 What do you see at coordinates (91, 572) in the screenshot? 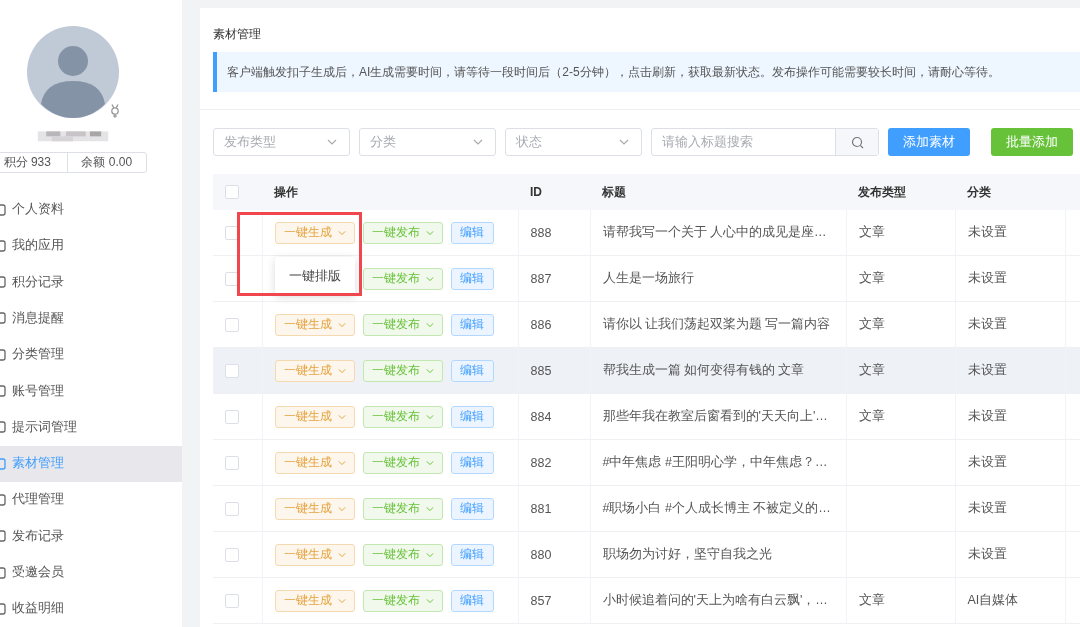
I see `menu-item: 受邀会员` at bounding box center [91, 572].